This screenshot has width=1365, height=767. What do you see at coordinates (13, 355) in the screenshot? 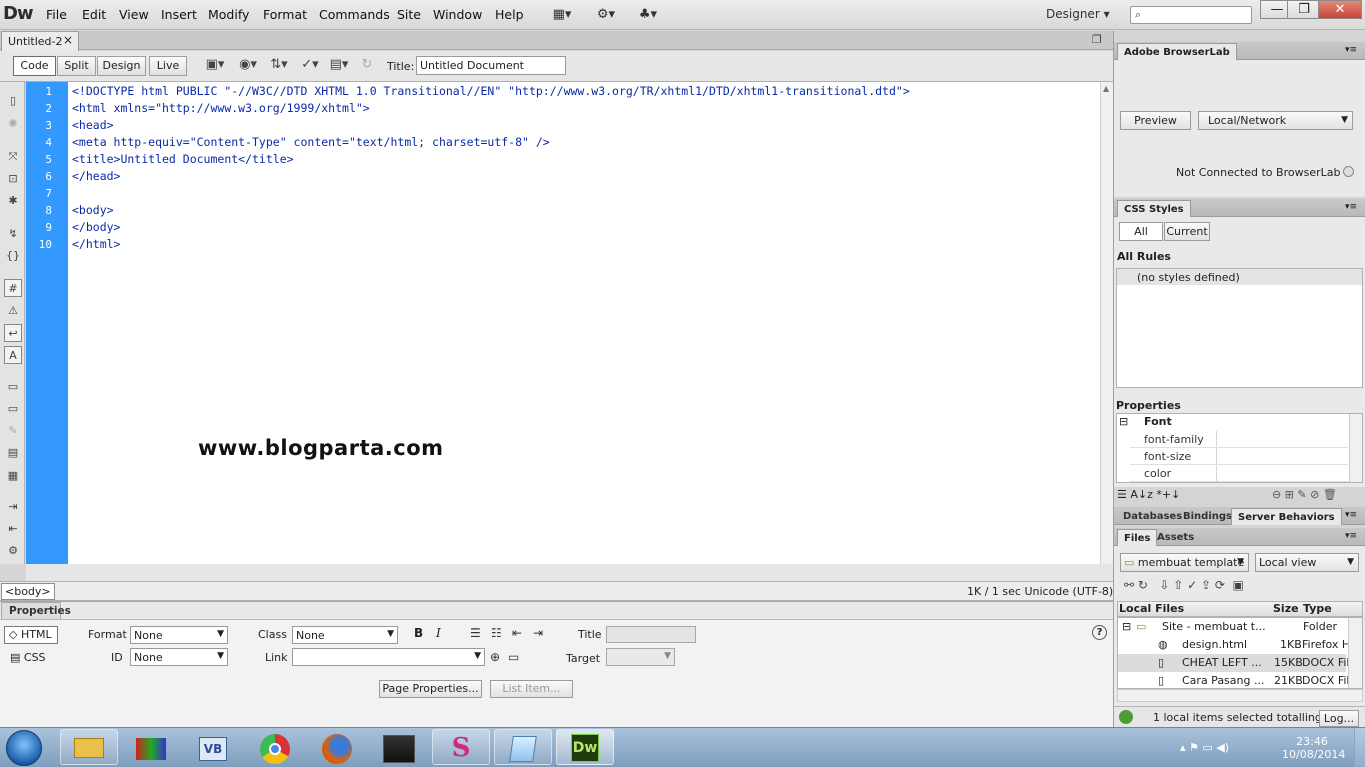
I see `syntax-coloring-icon: A` at bounding box center [13, 355].